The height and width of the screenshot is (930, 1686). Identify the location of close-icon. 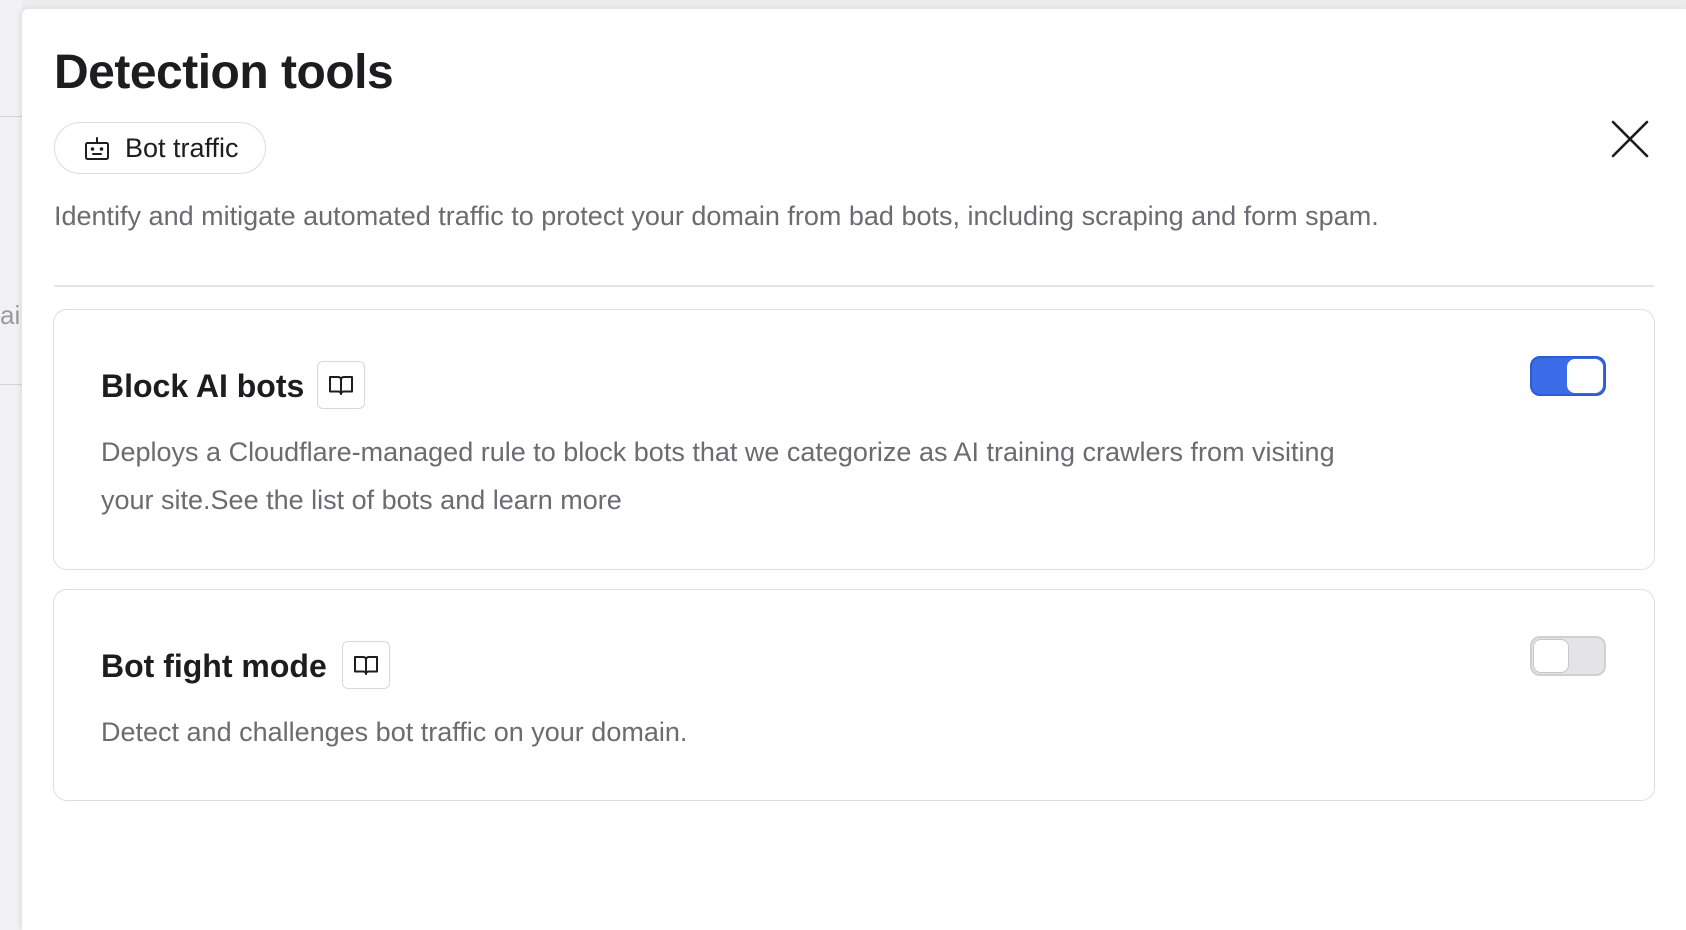
(1630, 139).